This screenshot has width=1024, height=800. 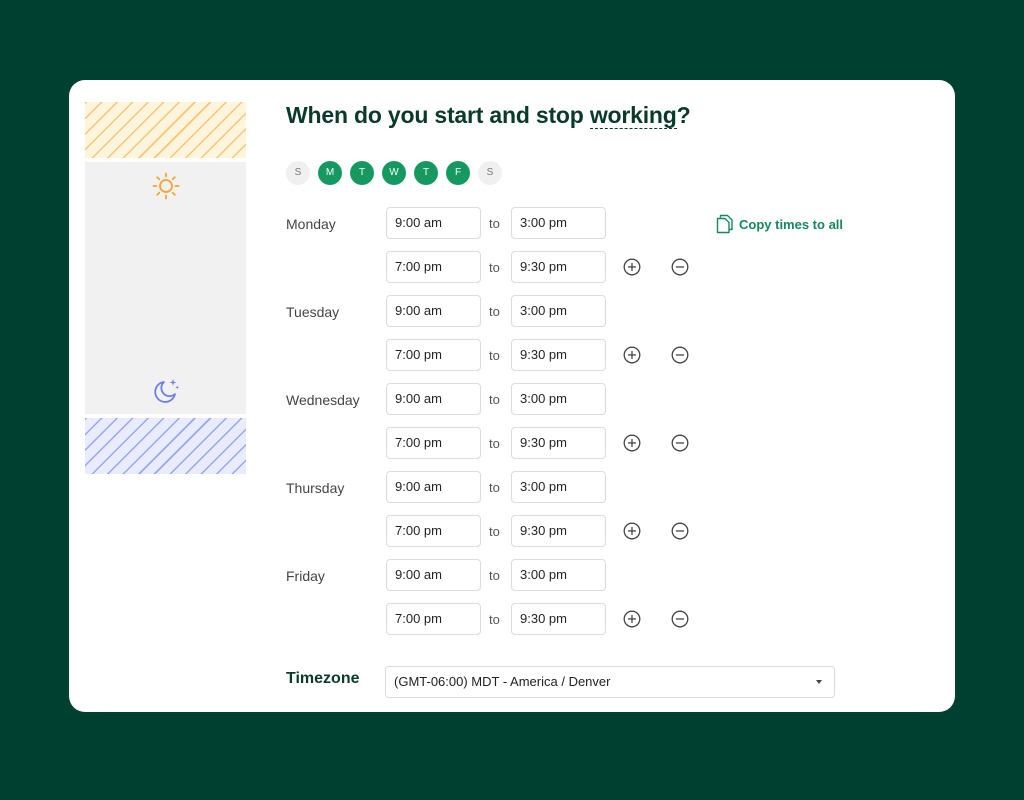 I want to click on weekday-friday: F, so click(x=458, y=173).